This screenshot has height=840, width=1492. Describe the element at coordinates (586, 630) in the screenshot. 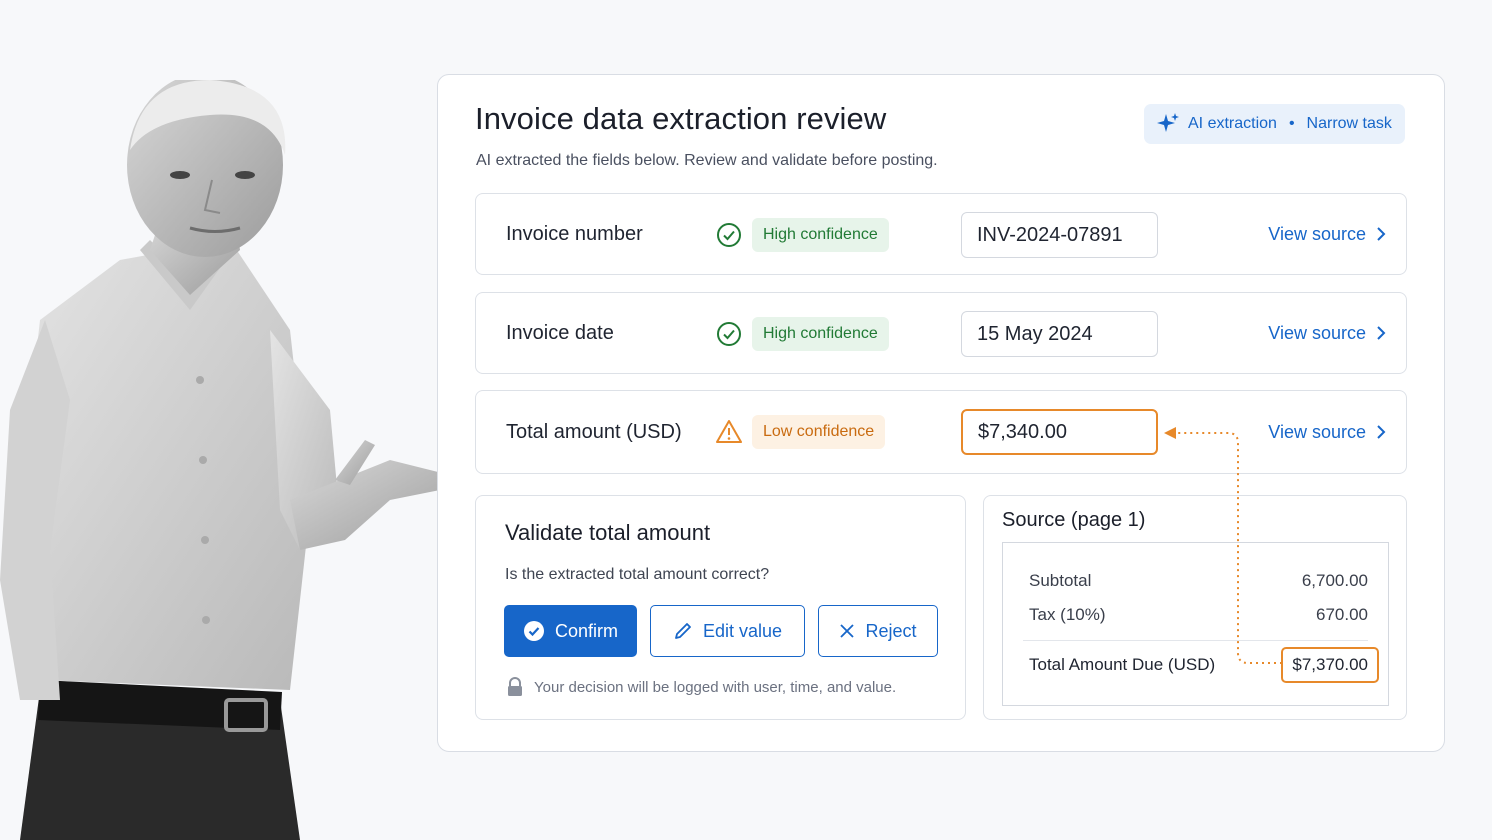

I see `confirm-label: Confirm` at that location.